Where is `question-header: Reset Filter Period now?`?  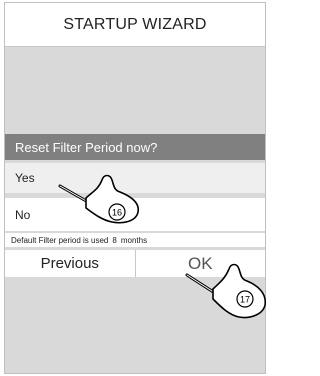
question-header: Reset Filter Period now? is located at coordinates (135, 147).